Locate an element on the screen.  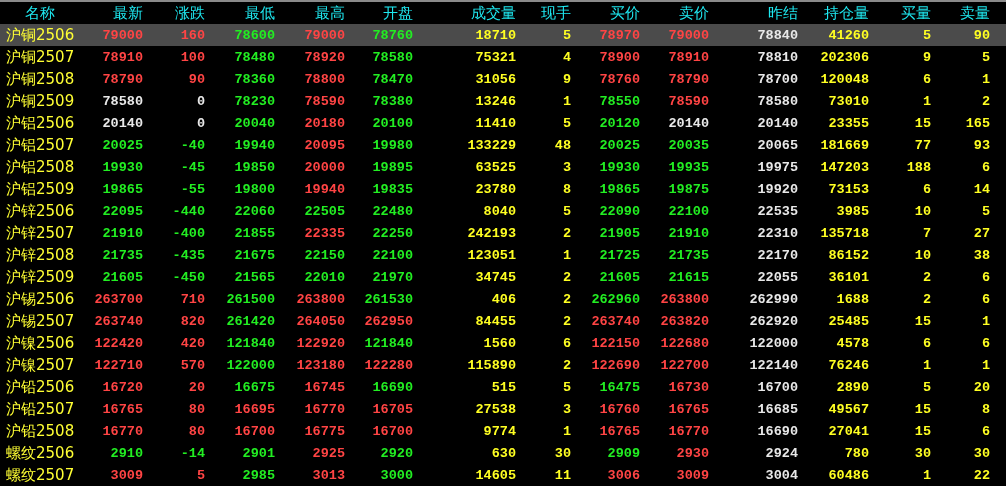
table-cell: 20035 is located at coordinates (688, 145).